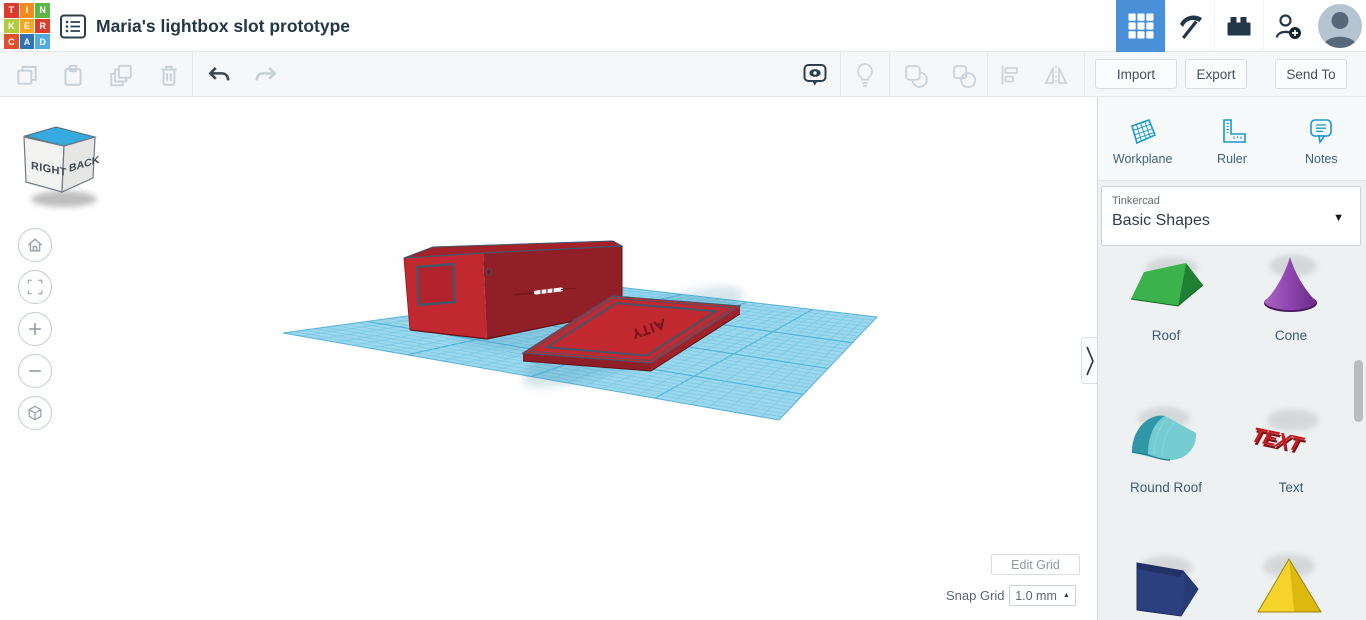 The image size is (1366, 620). What do you see at coordinates (223, 26) in the screenshot?
I see `design-title: Maria's lightbox slot prototype` at bounding box center [223, 26].